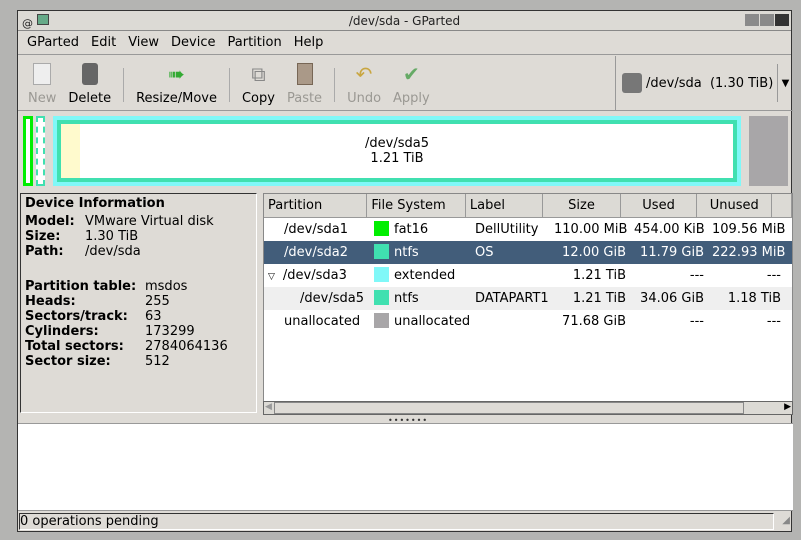 The height and width of the screenshot is (540, 801). What do you see at coordinates (42, 74) in the screenshot?
I see `new-document-icon` at bounding box center [42, 74].